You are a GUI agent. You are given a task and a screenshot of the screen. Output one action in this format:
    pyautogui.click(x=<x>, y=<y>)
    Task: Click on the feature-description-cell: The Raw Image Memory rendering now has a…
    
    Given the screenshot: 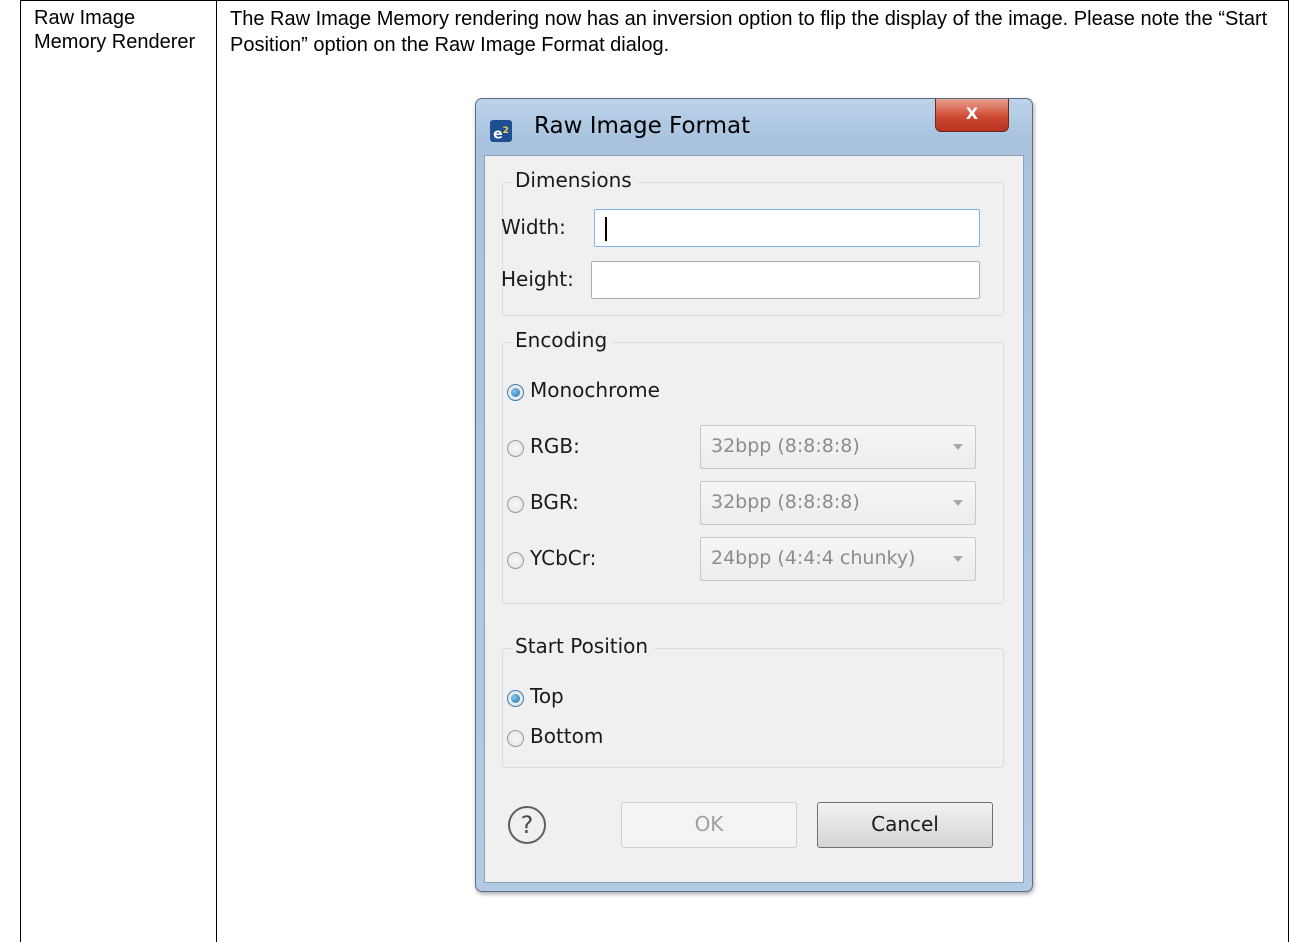 What is the action you would take?
    pyautogui.click(x=749, y=32)
    